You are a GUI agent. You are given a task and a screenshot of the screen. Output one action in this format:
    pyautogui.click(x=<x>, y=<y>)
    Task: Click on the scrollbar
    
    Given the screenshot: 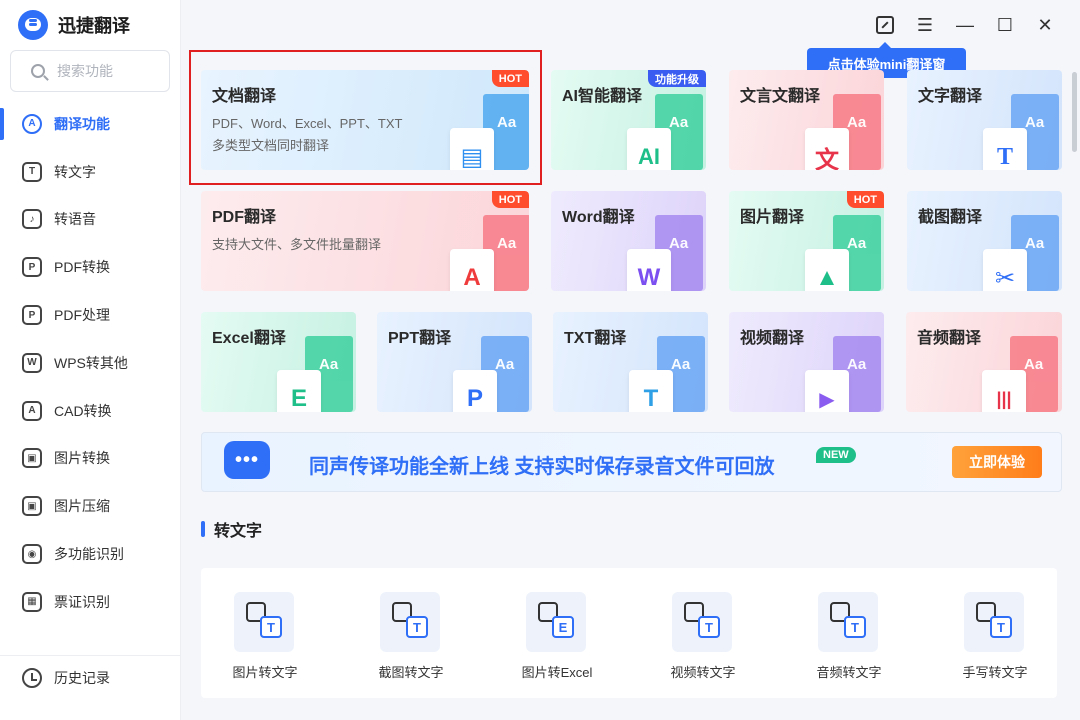 What is the action you would take?
    pyautogui.click(x=1074, y=112)
    